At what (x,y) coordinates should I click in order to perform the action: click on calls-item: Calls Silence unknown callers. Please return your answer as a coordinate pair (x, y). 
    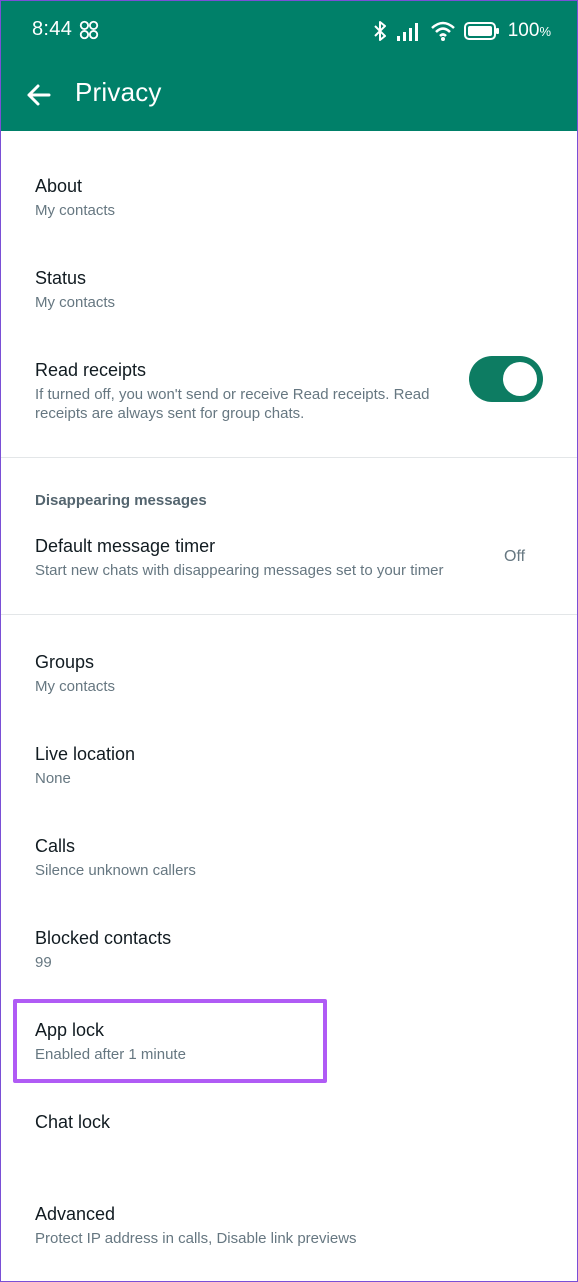
    Looking at the image, I should click on (289, 861).